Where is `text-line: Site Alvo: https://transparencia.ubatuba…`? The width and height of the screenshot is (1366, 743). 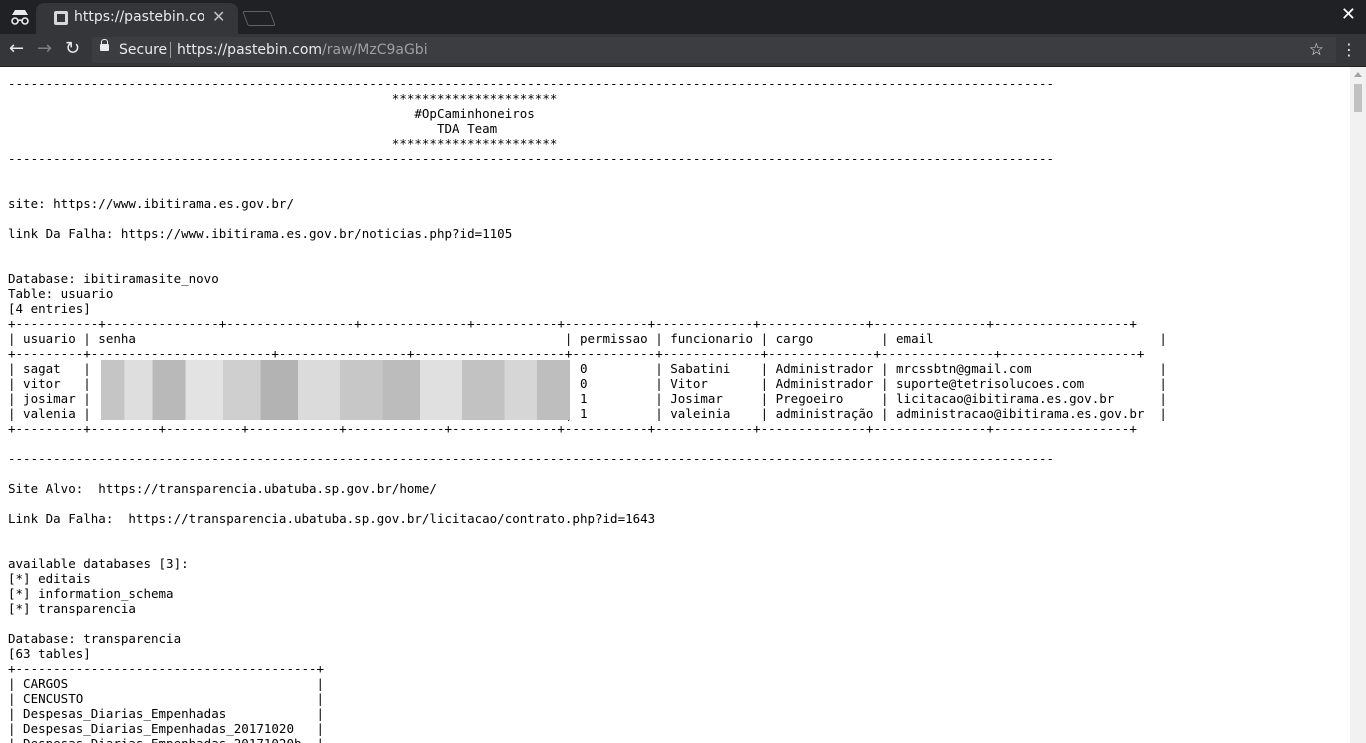 text-line: Site Alvo: https://transparencia.ubatuba… is located at coordinates (222, 488).